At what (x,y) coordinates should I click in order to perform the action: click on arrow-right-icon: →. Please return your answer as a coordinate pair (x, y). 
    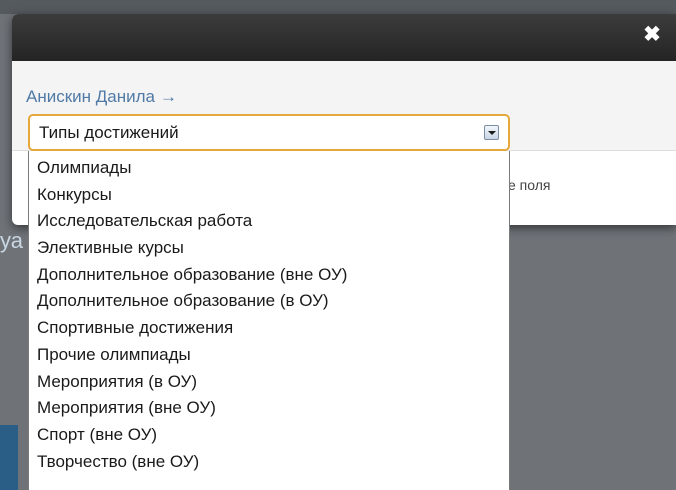
    Looking at the image, I should click on (168, 96).